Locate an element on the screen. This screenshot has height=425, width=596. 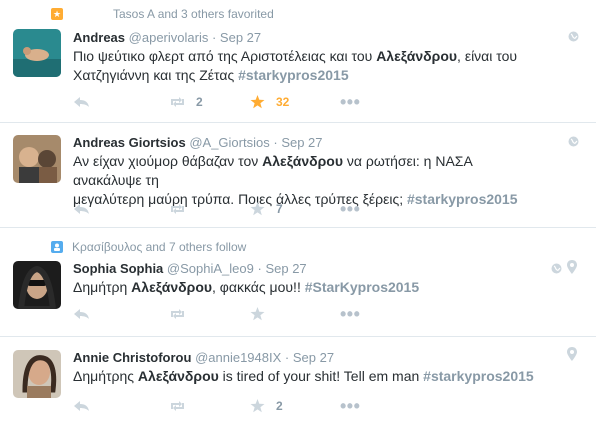
hashtag-link: #StarKypros2015 is located at coordinates (362, 287).